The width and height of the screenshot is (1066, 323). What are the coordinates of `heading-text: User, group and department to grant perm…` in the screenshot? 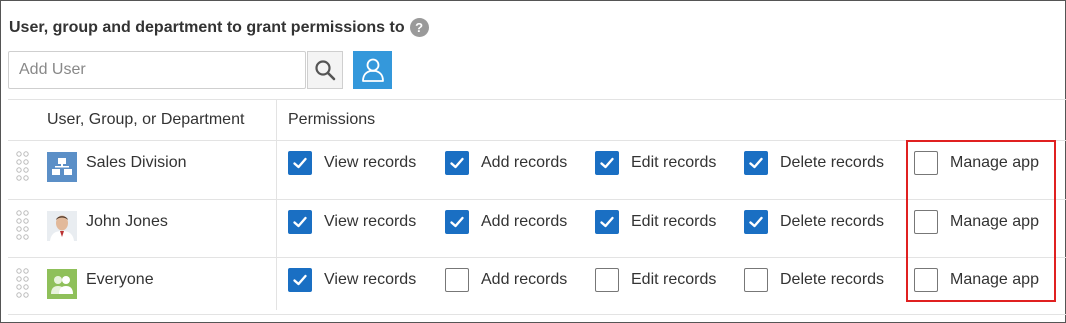 It's located at (207, 27).